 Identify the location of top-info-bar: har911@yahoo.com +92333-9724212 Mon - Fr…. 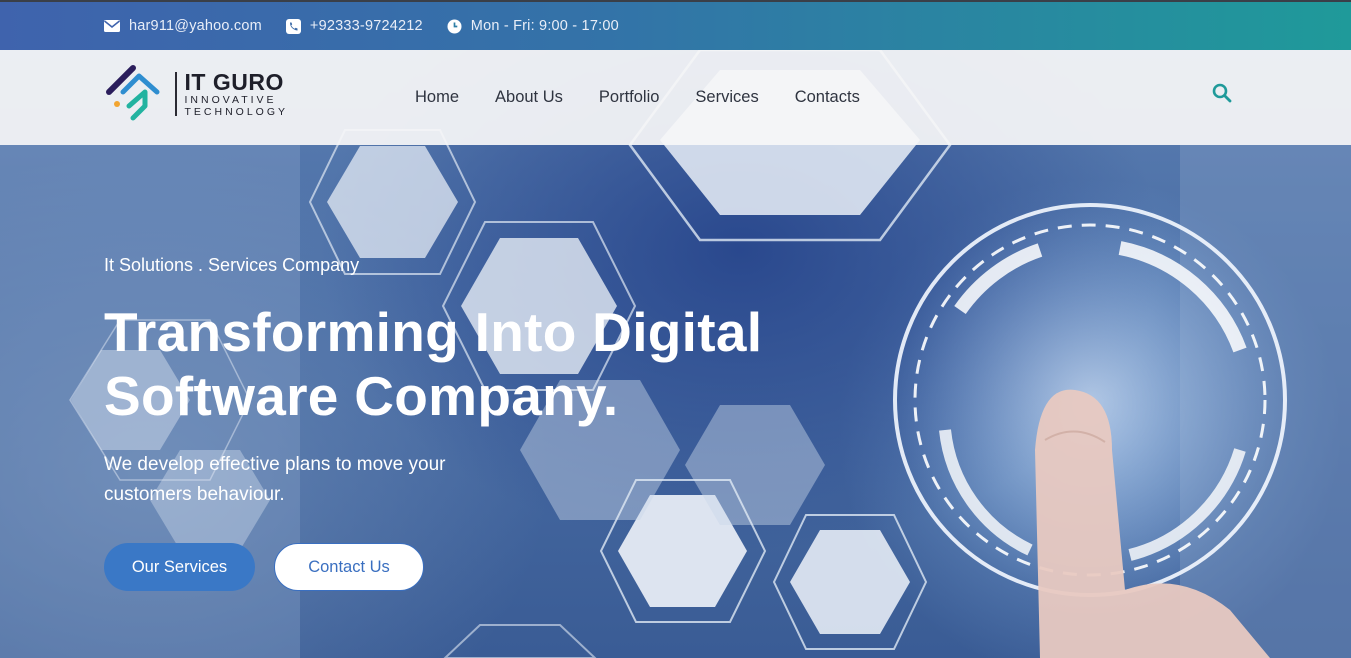
(675, 25).